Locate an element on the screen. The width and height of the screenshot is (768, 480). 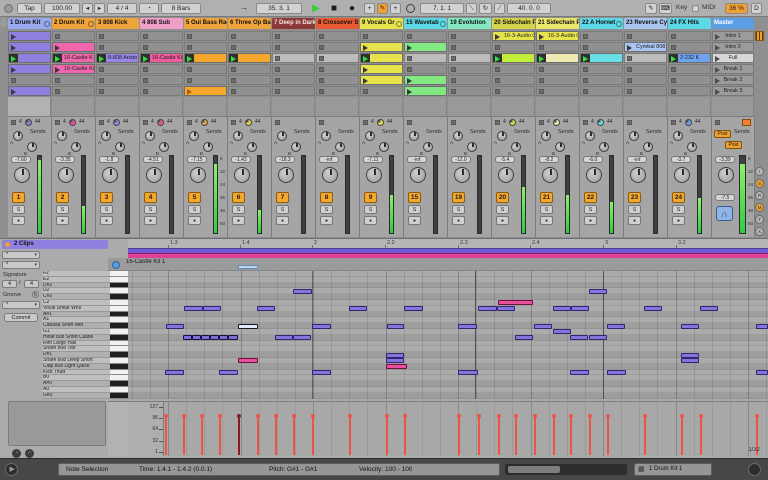
beat-time-ruler: 1.3 1.4 2 2.2 2.3 2.4 3 3.2 is located at coordinates (448, 243).